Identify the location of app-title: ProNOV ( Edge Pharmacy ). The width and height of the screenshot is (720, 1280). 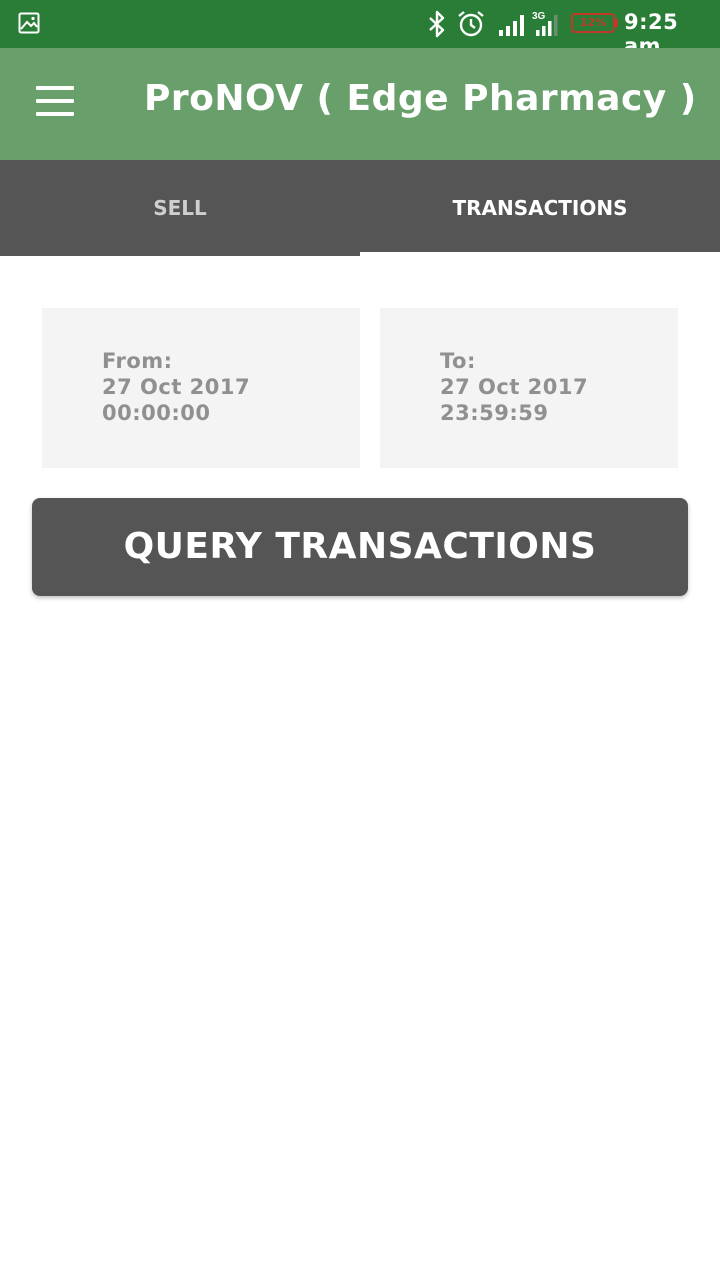
(420, 98).